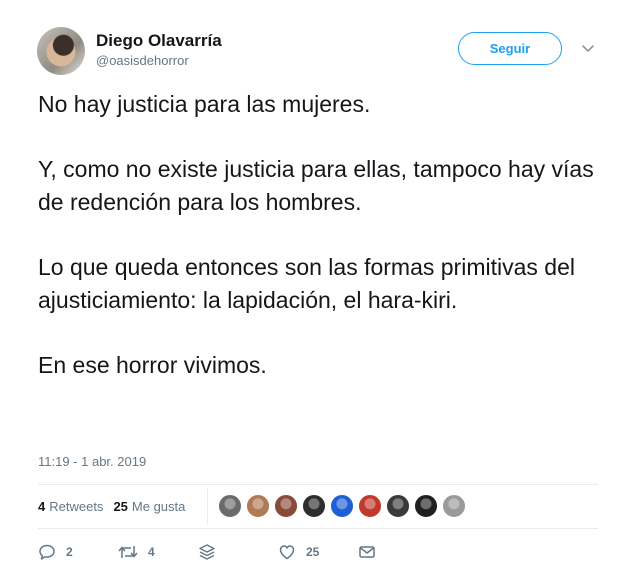 The height and width of the screenshot is (568, 627). Describe the element at coordinates (69, 552) in the screenshot. I see `reply-count: 2` at that location.